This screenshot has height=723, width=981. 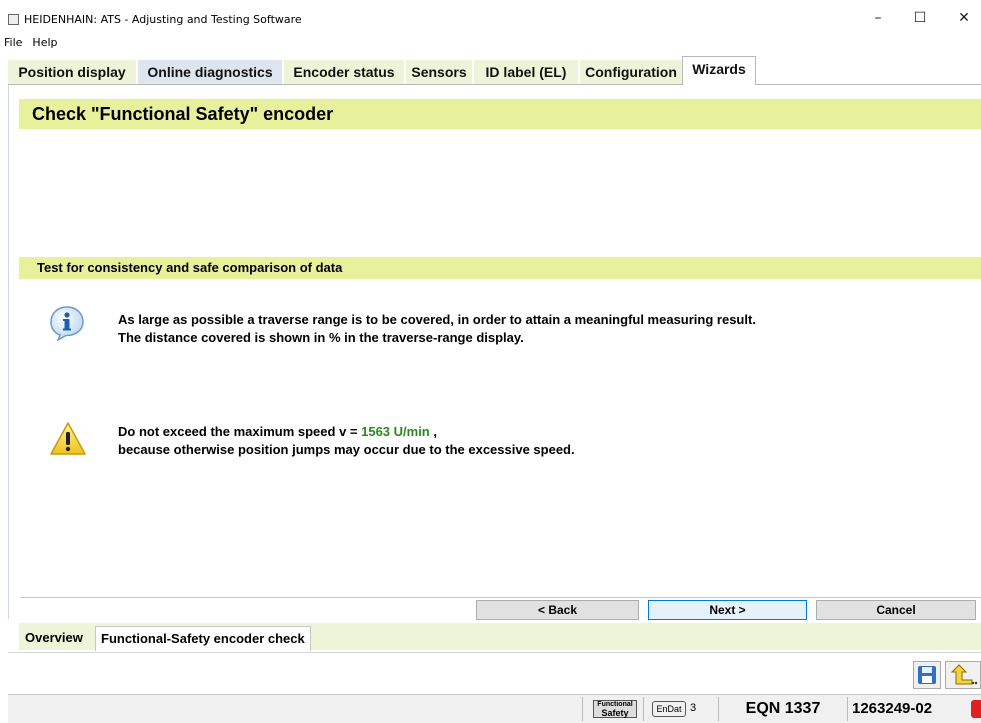 I want to click on status-functional-safety: Functional Safety, so click(x=612, y=709).